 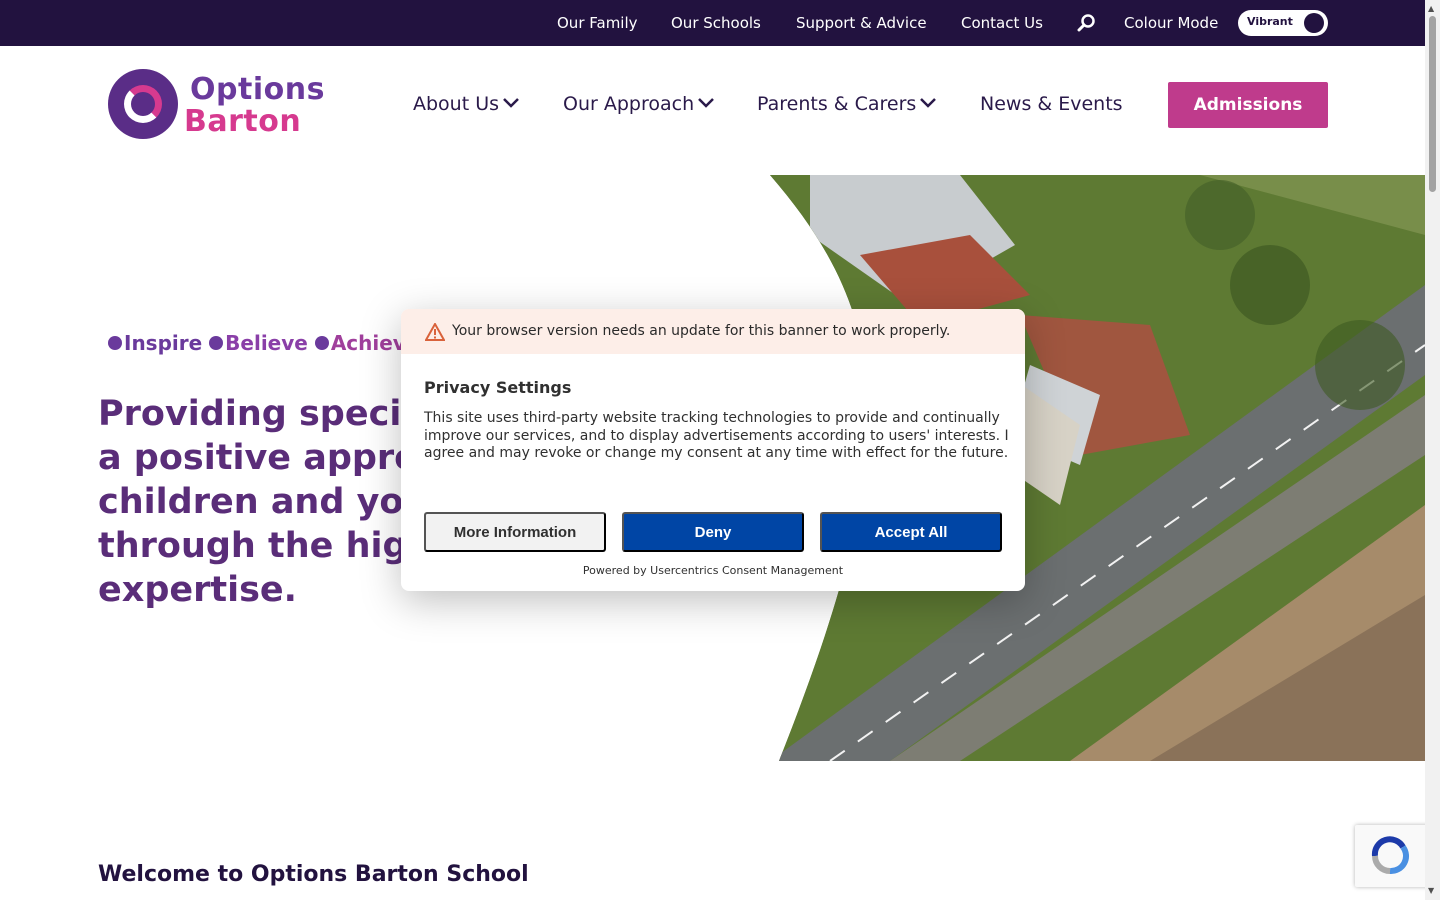 What do you see at coordinates (1431, 8) in the screenshot?
I see `scroll-up-icon: ▲` at bounding box center [1431, 8].